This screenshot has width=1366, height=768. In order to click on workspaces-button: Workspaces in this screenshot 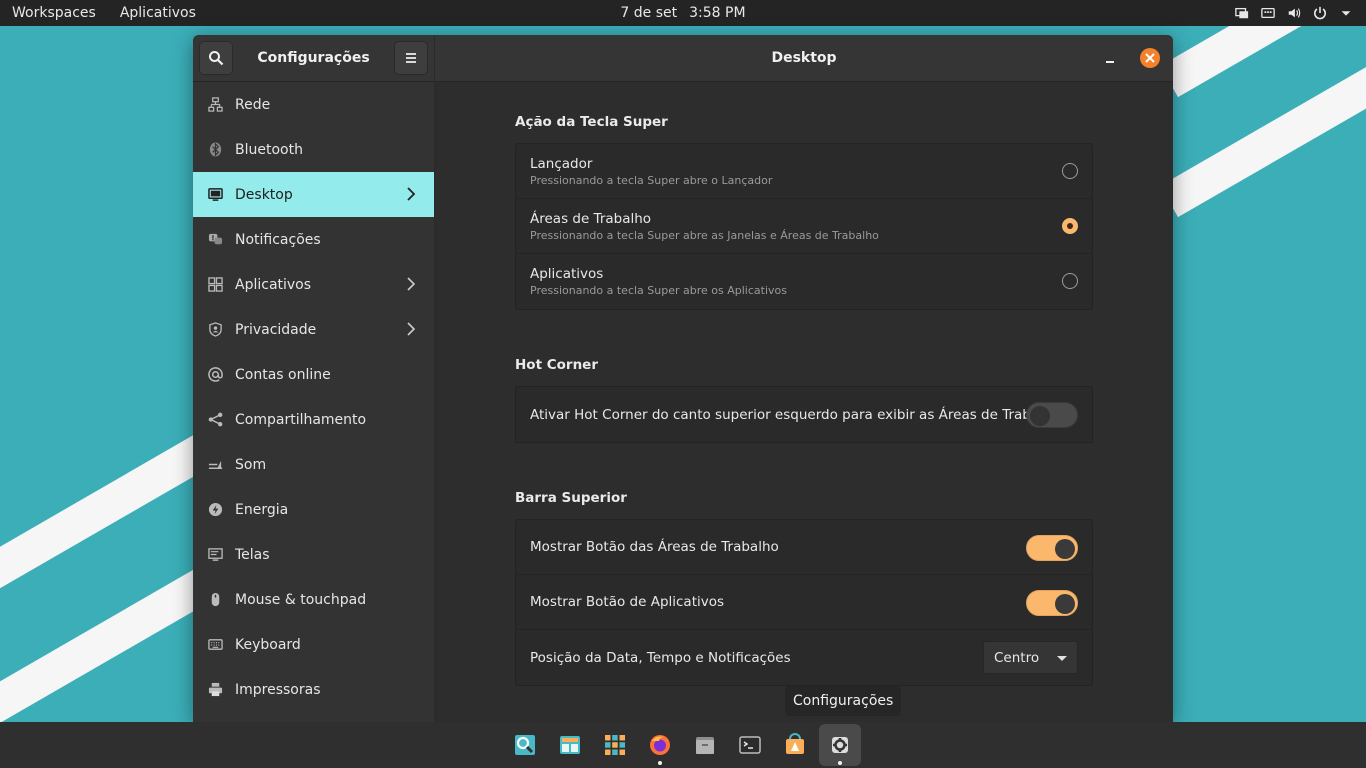, I will do `click(54, 13)`.